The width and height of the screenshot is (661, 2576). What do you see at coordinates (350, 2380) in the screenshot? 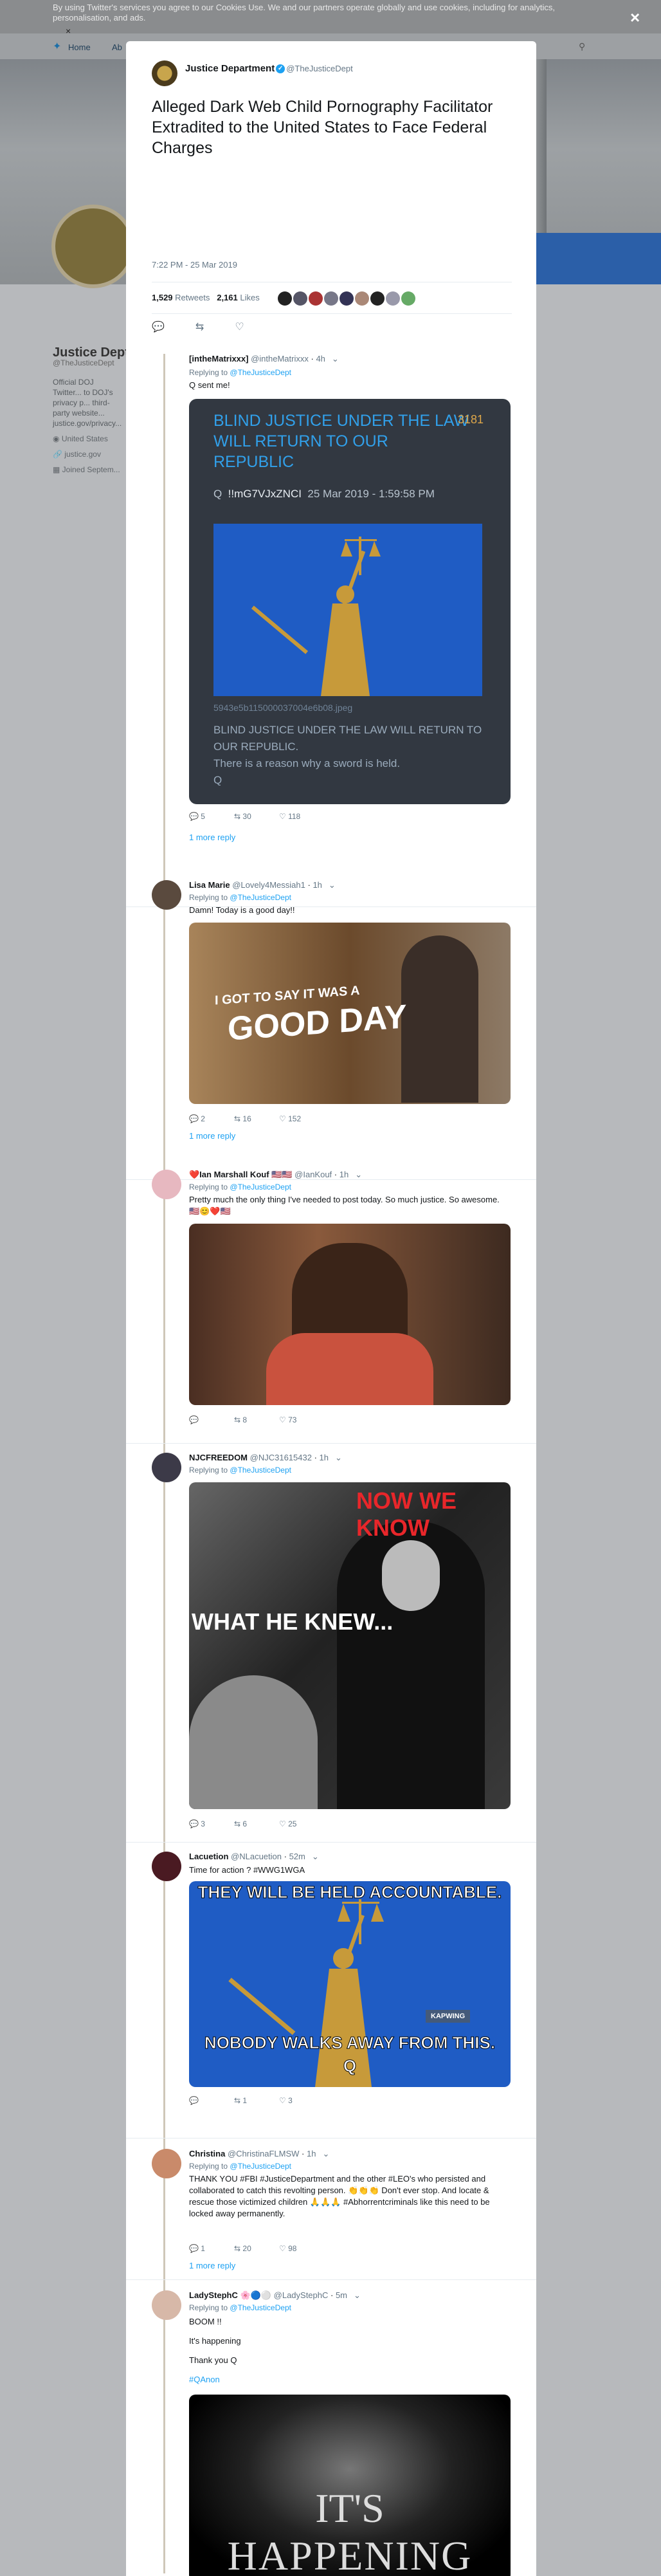
I see `hashtag-link: #QAnon` at bounding box center [350, 2380].